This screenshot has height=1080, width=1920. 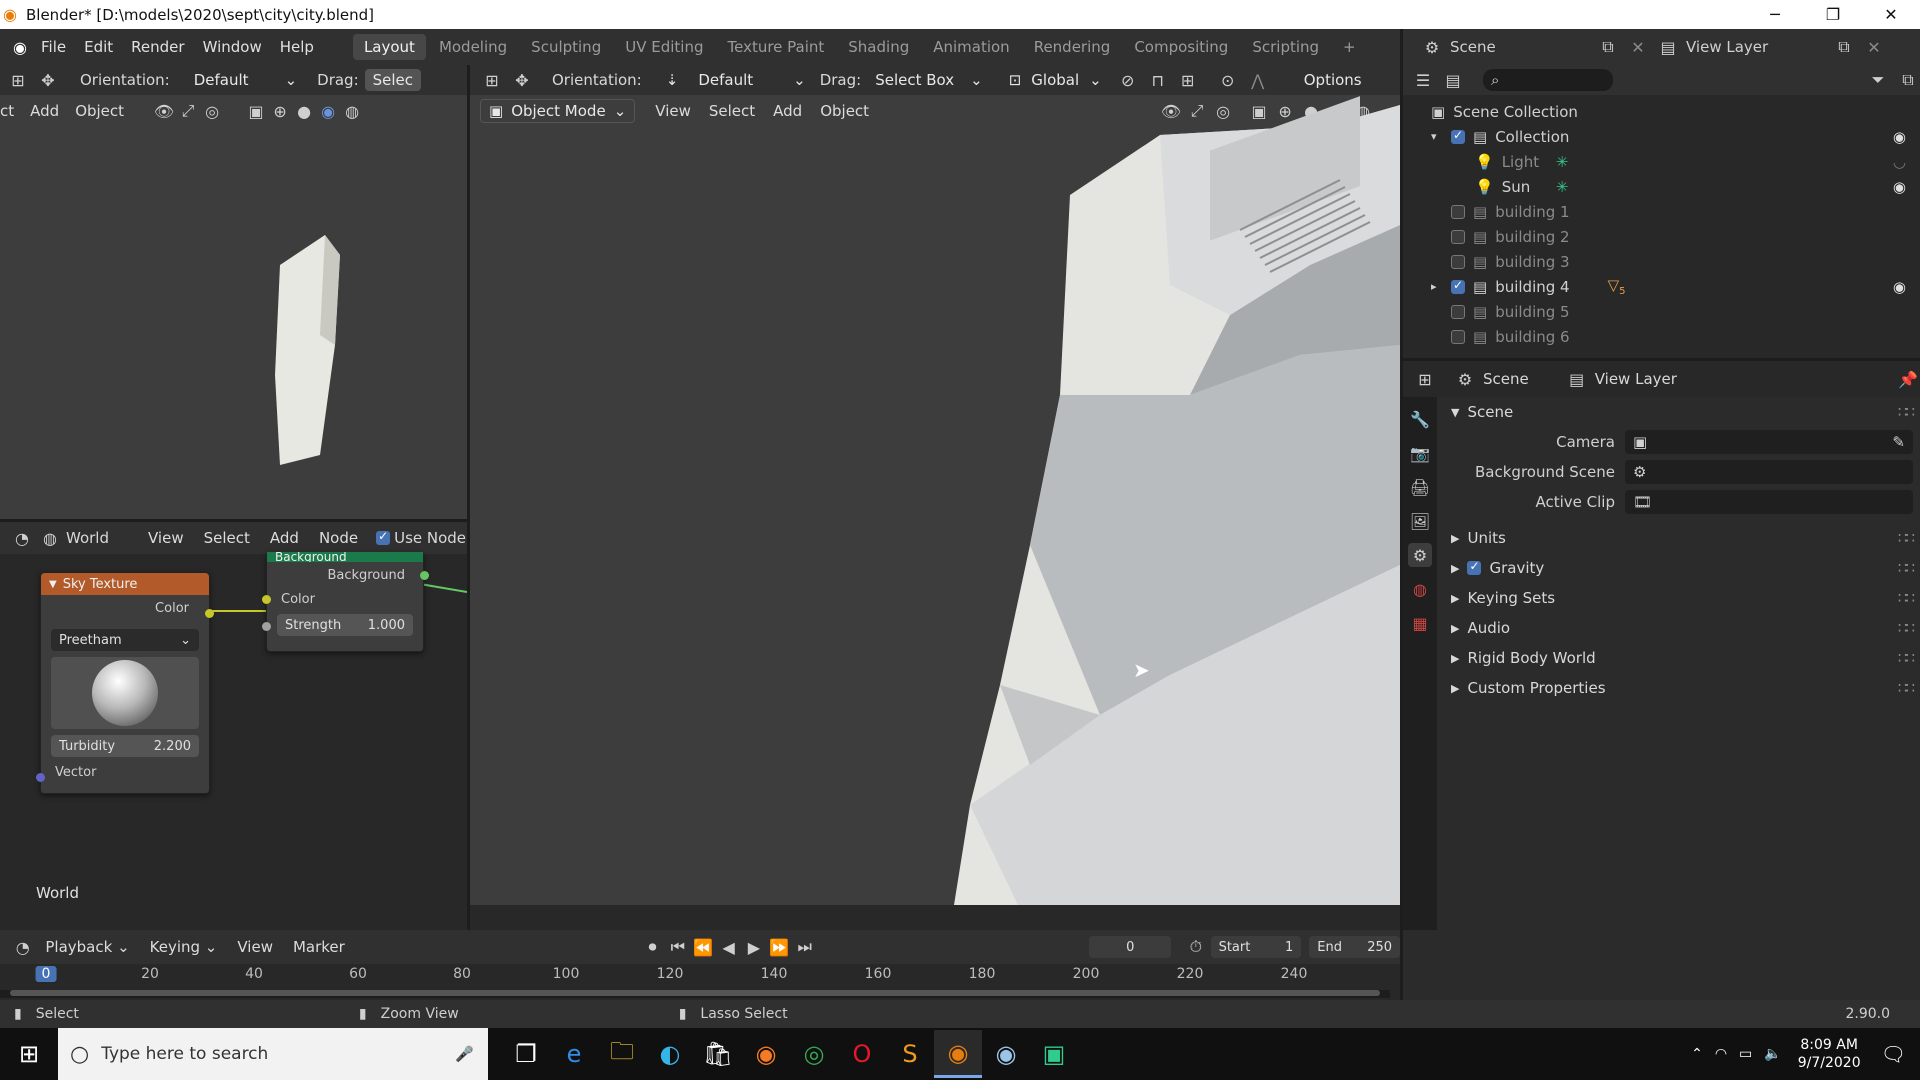 I want to click on overlay-icon: ◎, so click(x=212, y=111).